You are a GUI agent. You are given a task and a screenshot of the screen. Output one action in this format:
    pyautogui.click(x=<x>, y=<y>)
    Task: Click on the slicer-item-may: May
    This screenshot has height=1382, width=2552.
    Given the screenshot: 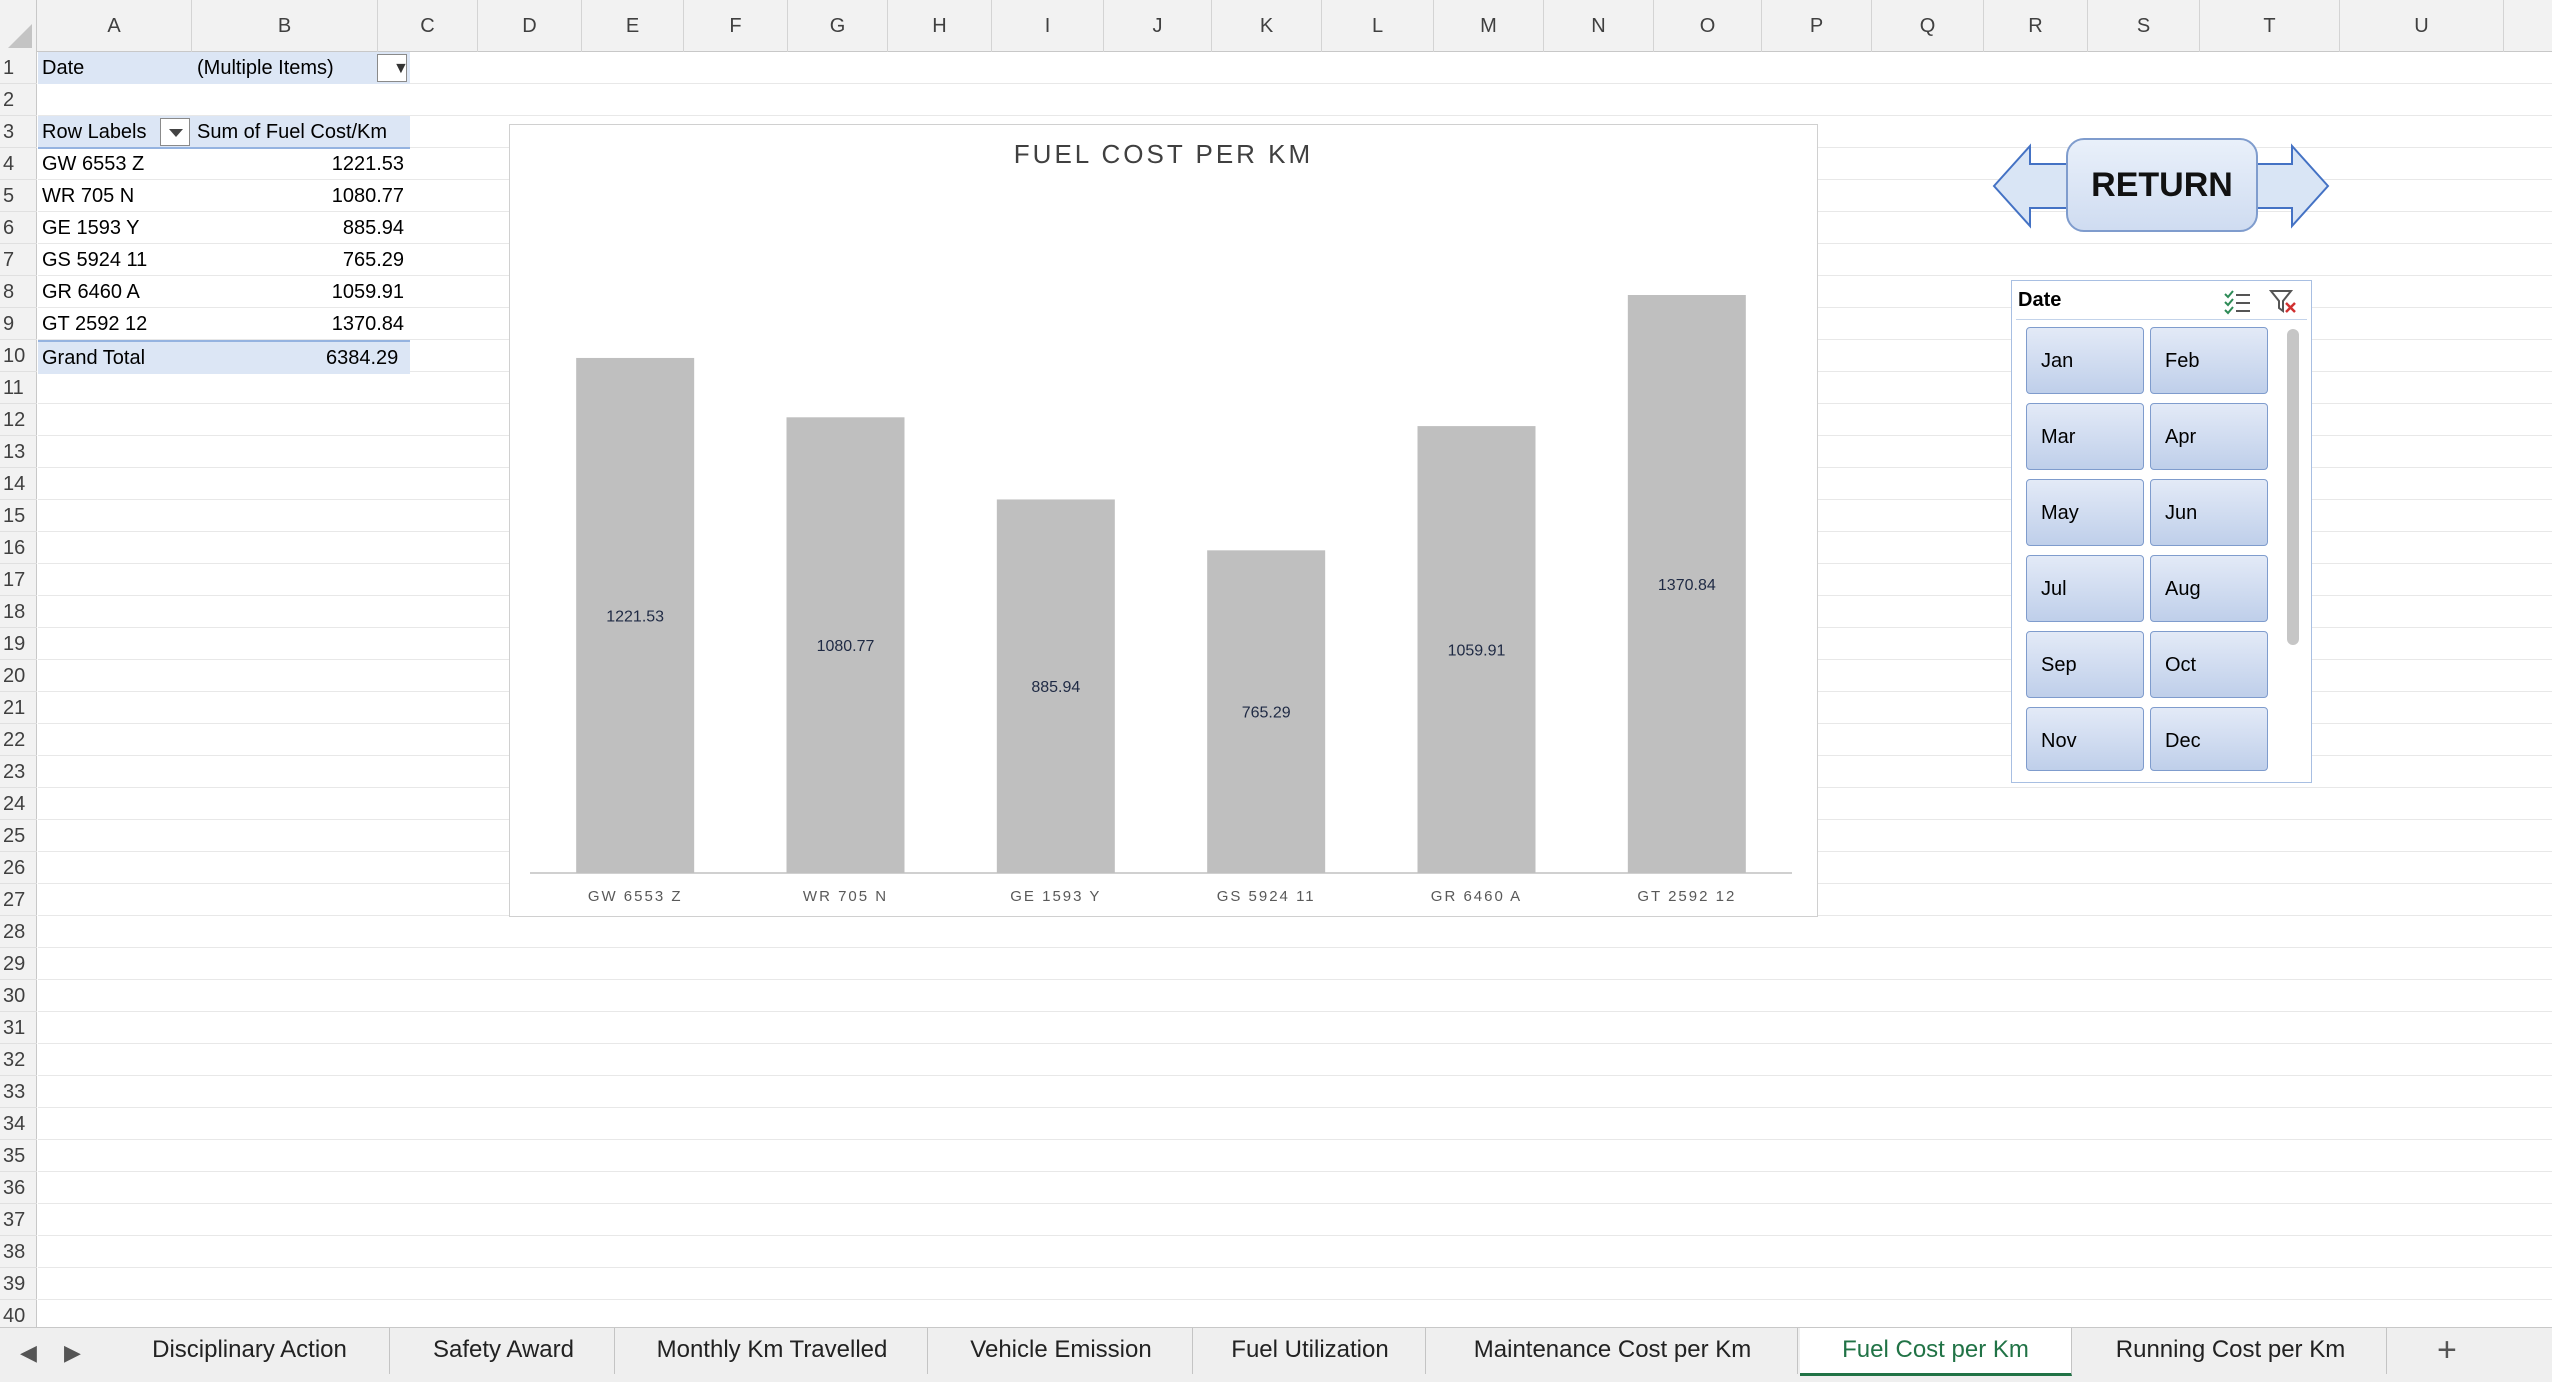 What is the action you would take?
    pyautogui.click(x=2085, y=512)
    